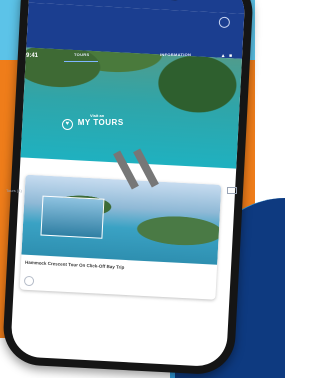  Describe the element at coordinates (32, 56) in the screenshot. I see `status-time: 9:41` at that location.